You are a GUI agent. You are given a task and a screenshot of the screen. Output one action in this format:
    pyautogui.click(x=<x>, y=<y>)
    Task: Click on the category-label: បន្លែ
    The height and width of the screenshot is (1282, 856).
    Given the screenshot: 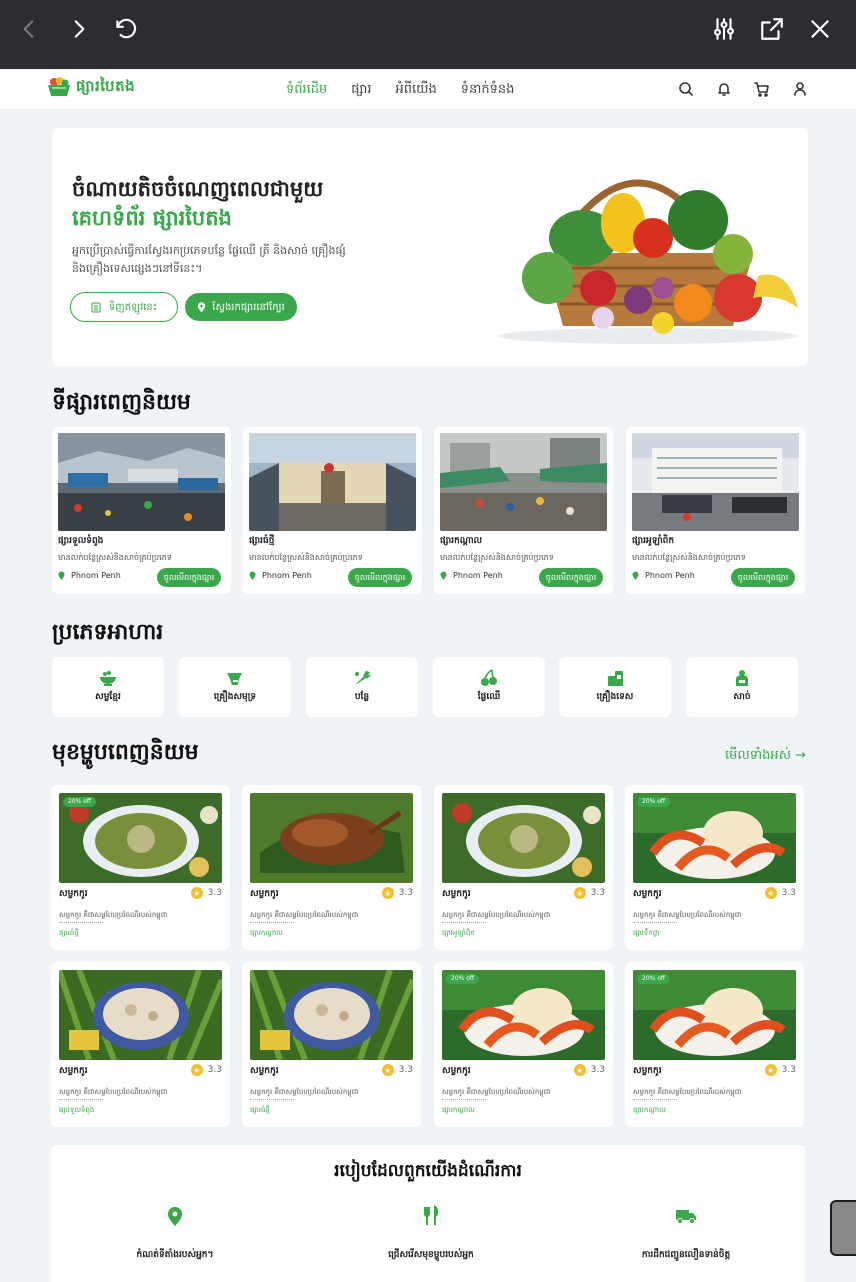 What is the action you would take?
    pyautogui.click(x=362, y=697)
    